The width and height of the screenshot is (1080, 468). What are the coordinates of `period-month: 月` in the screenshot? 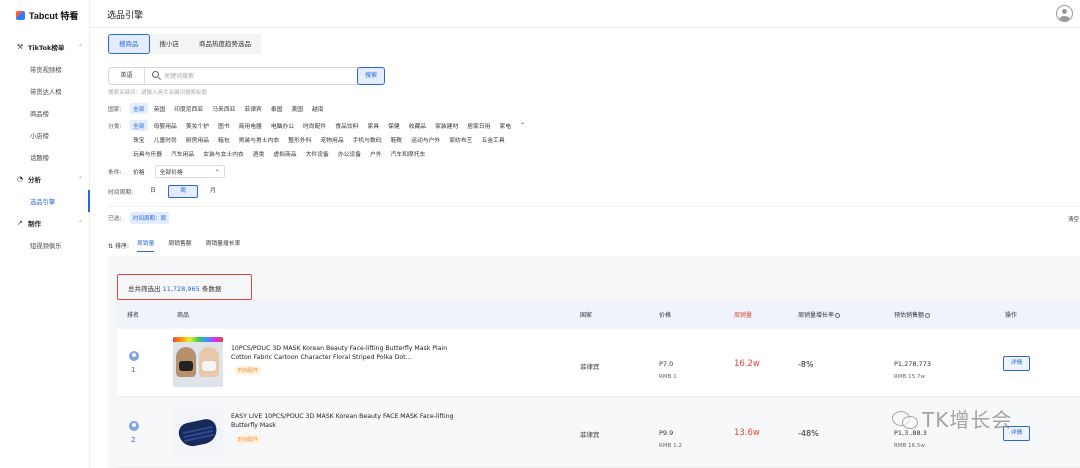 It's located at (213, 191).